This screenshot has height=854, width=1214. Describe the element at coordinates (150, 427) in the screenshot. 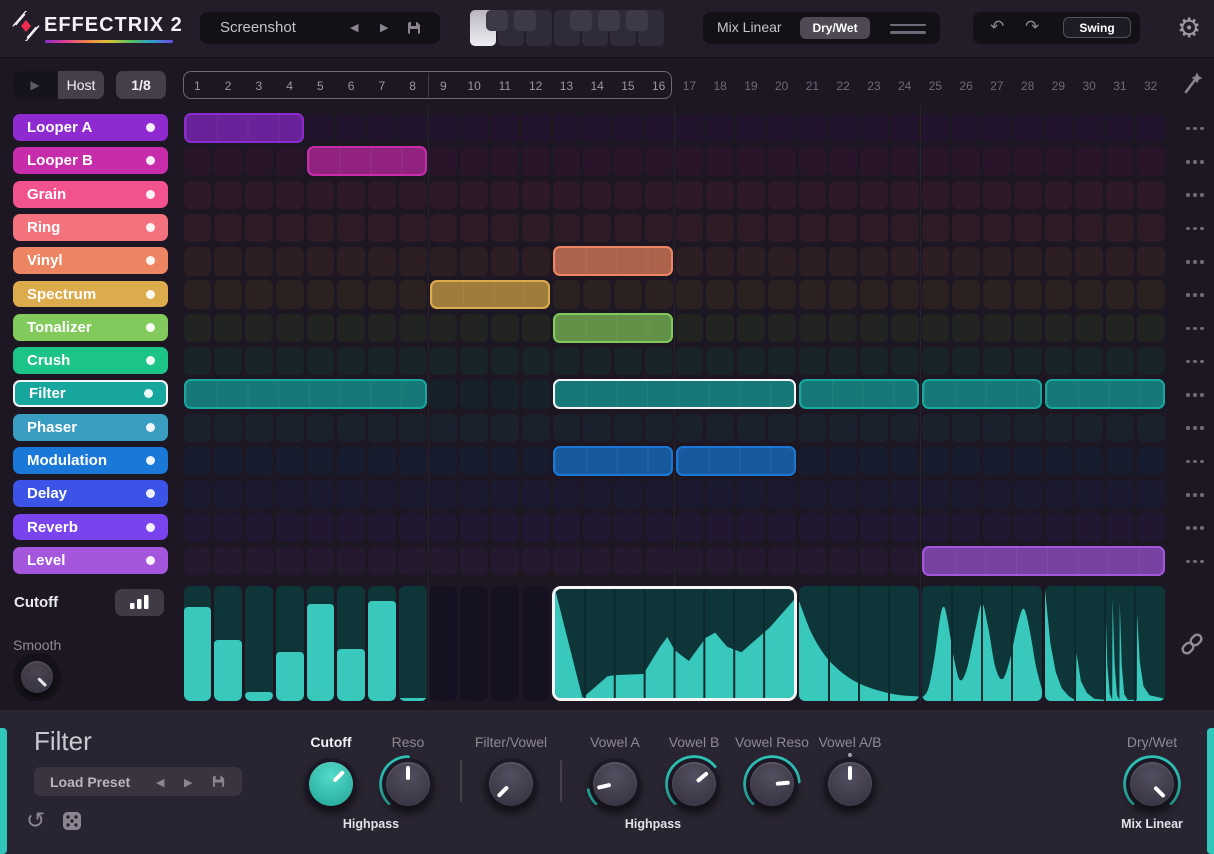

I see `track-enable-dot` at that location.